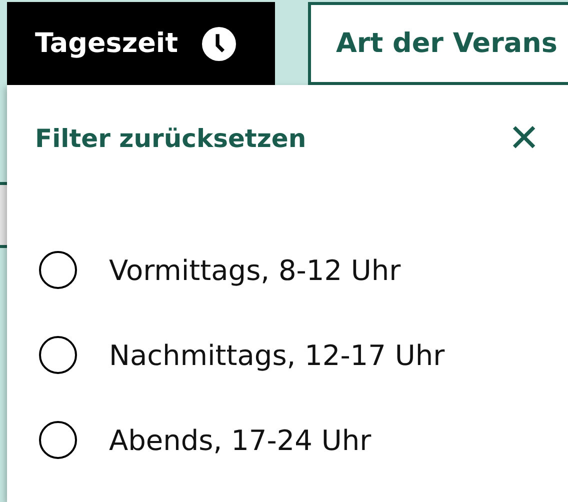 The height and width of the screenshot is (502, 568). Describe the element at coordinates (141, 43) in the screenshot. I see `filter-tab: Tageszeit` at that location.